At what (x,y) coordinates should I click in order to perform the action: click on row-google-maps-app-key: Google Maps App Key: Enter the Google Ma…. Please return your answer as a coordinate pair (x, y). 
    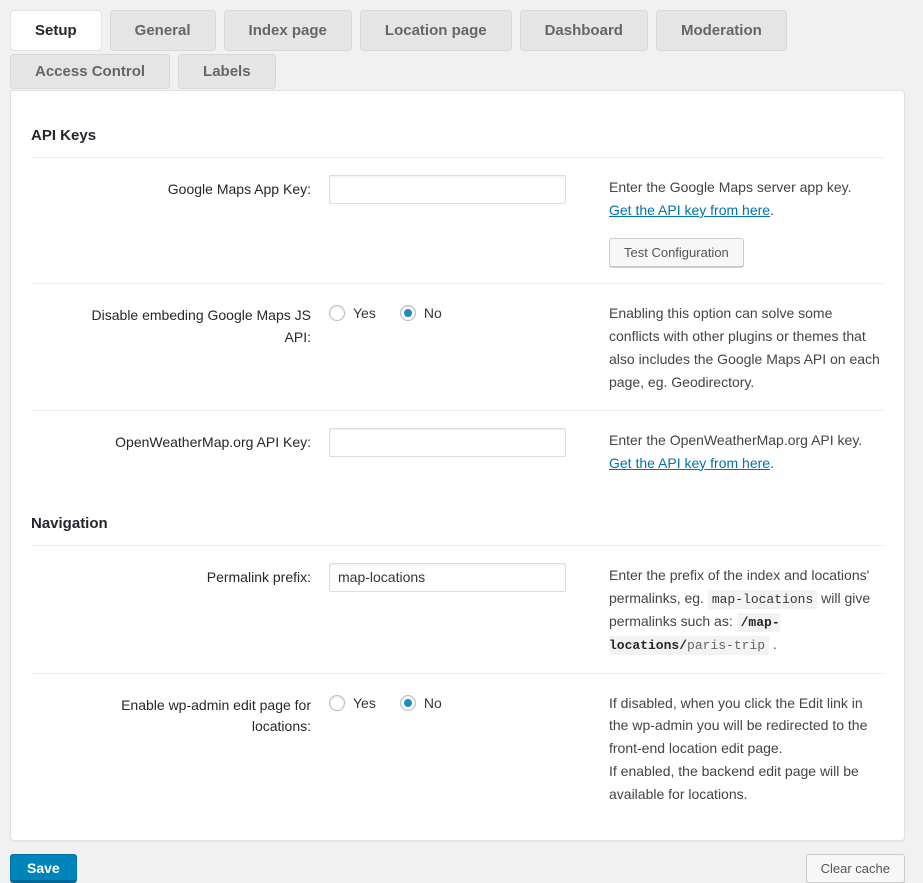
    Looking at the image, I should click on (457, 221).